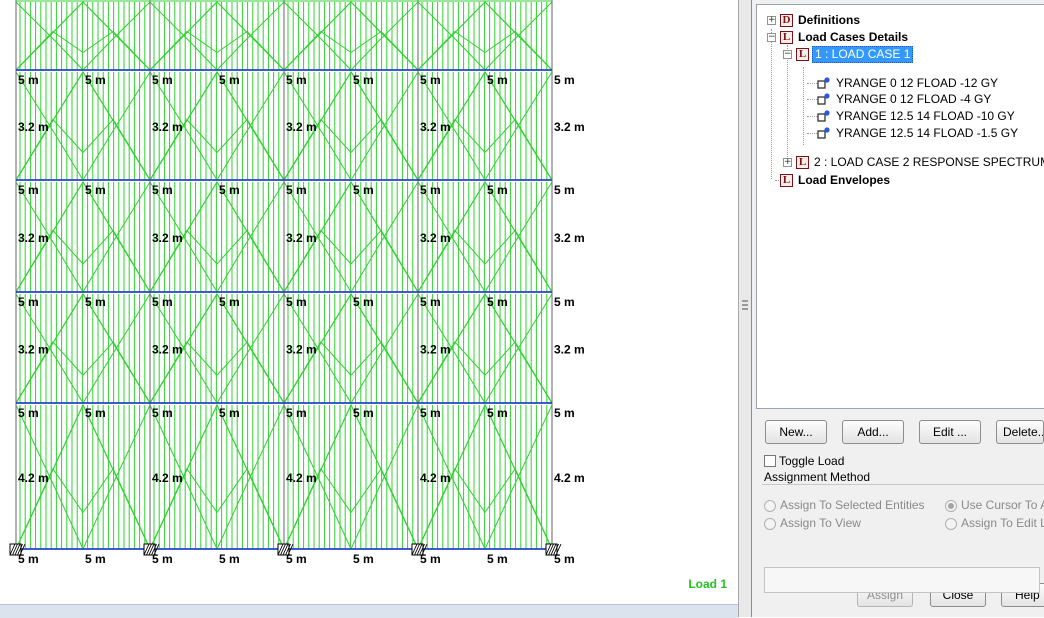 This screenshot has height=618, width=1044. Describe the element at coordinates (787, 54) in the screenshot. I see `collapse-load-case-1-button: −` at that location.